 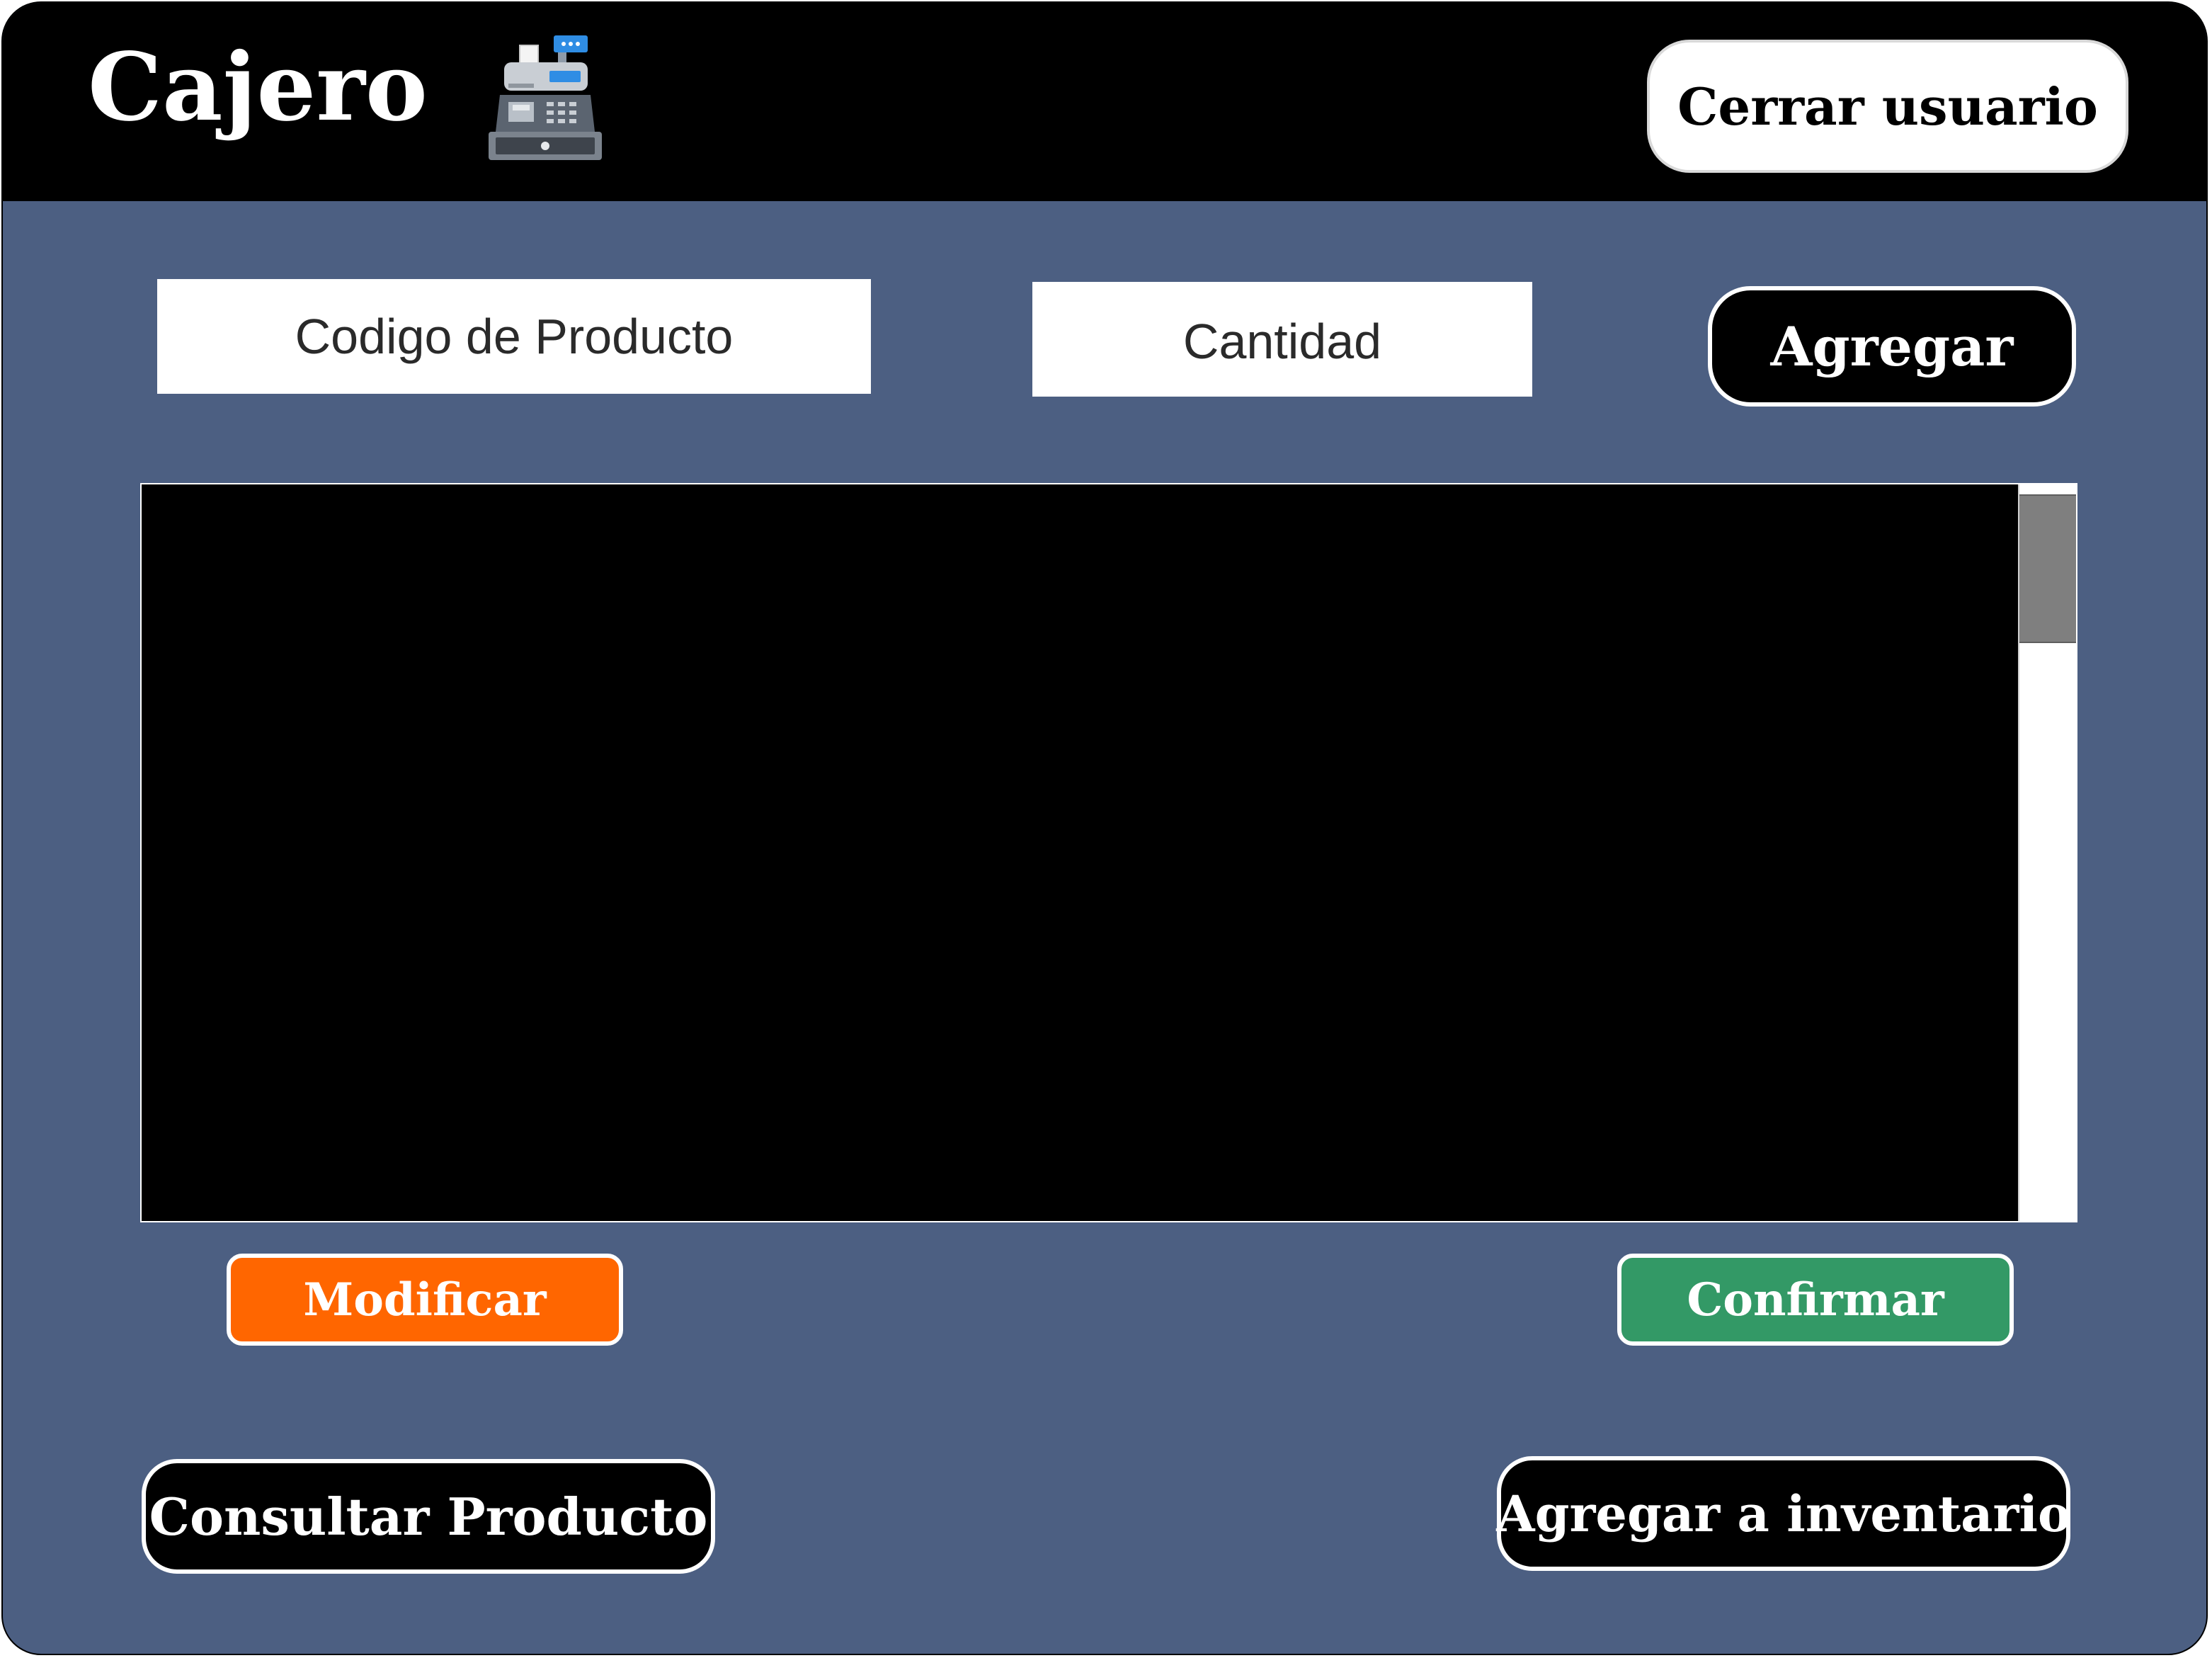 What do you see at coordinates (2047, 853) in the screenshot?
I see `scrollbar` at bounding box center [2047, 853].